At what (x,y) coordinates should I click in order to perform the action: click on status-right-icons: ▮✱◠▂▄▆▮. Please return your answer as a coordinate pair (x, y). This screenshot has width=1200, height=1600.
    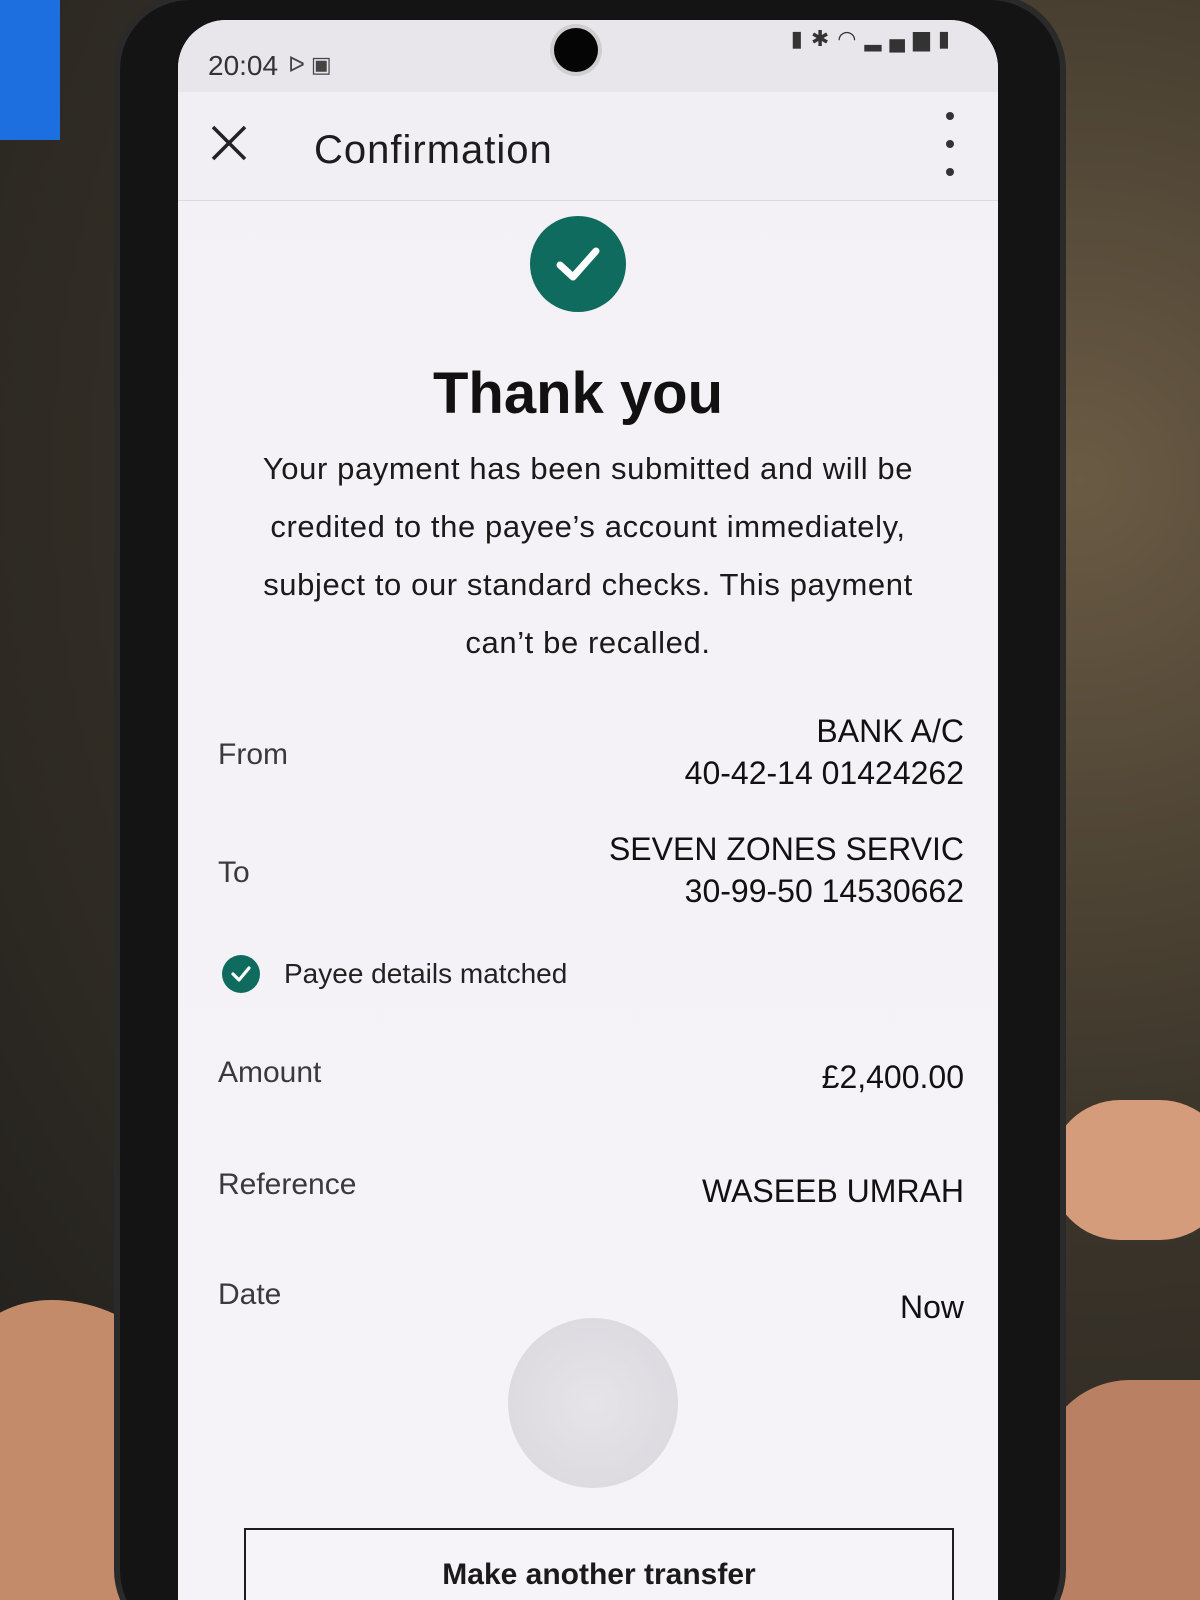
    Looking at the image, I should click on (874, 39).